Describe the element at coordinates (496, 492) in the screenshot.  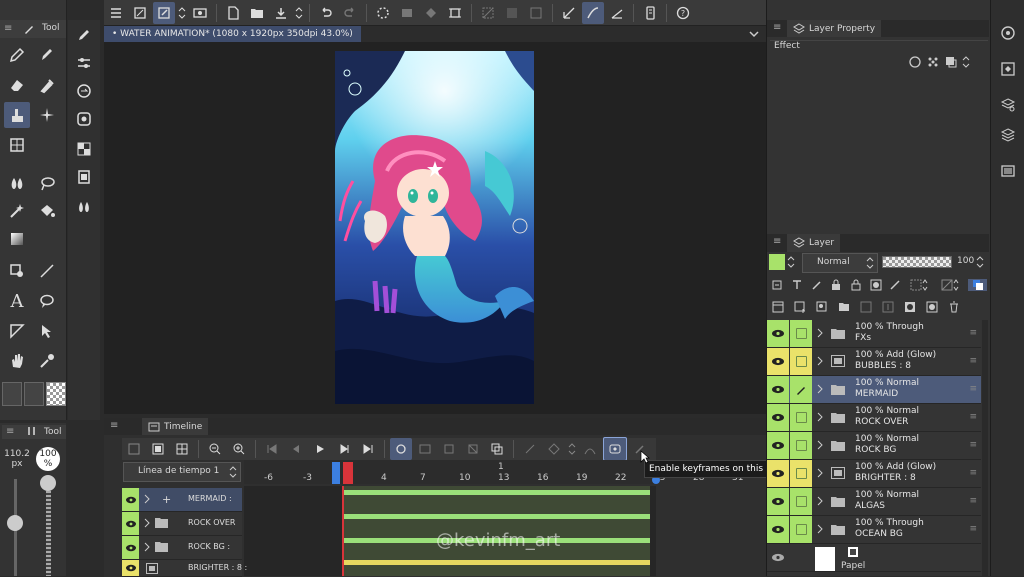
I see `track-bar-mermaid` at that location.